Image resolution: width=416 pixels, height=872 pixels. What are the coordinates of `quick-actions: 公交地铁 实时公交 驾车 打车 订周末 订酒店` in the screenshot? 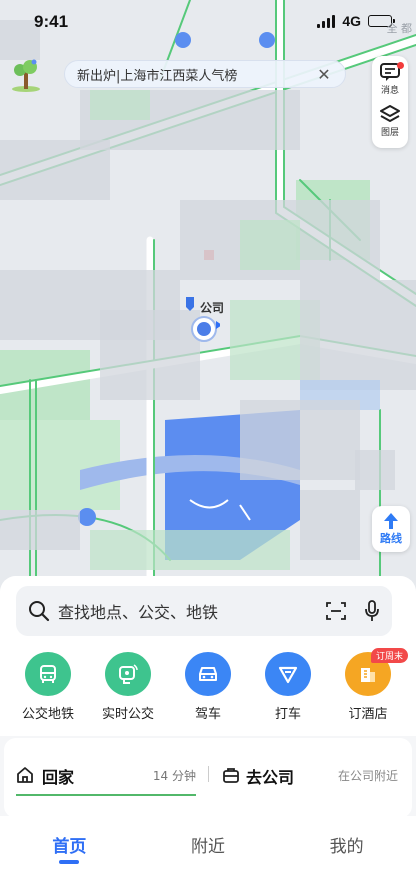 It's located at (208, 685).